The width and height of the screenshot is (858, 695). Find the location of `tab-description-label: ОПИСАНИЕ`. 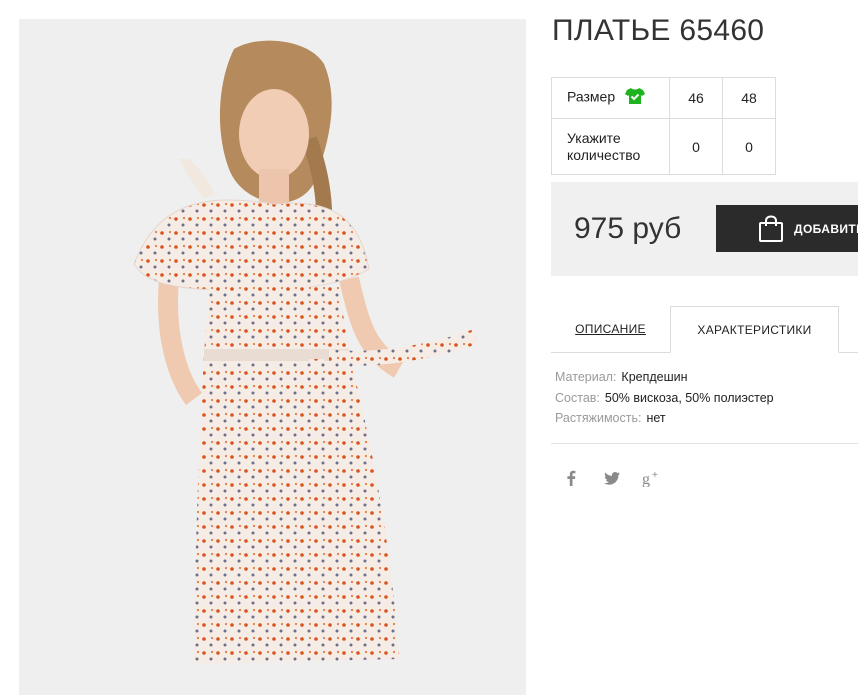

tab-description-label: ОПИСАНИЕ is located at coordinates (610, 329).